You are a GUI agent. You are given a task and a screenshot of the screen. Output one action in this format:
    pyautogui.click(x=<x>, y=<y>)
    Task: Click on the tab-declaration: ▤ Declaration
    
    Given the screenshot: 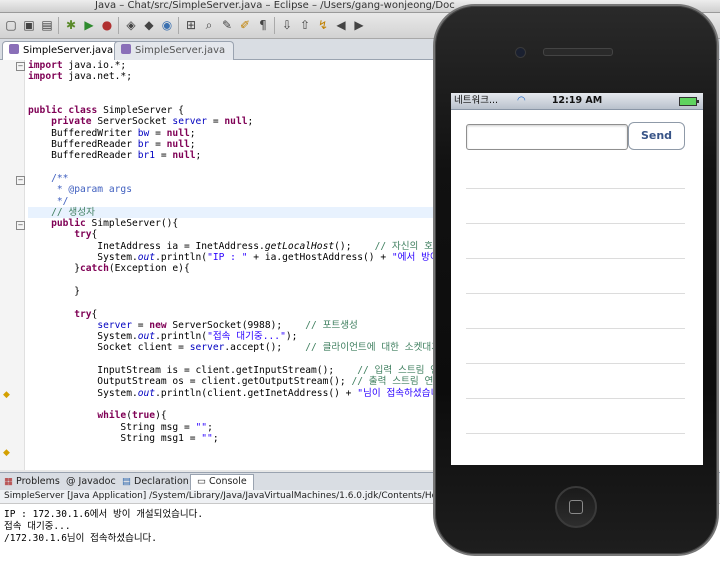 What is the action you would take?
    pyautogui.click(x=155, y=482)
    